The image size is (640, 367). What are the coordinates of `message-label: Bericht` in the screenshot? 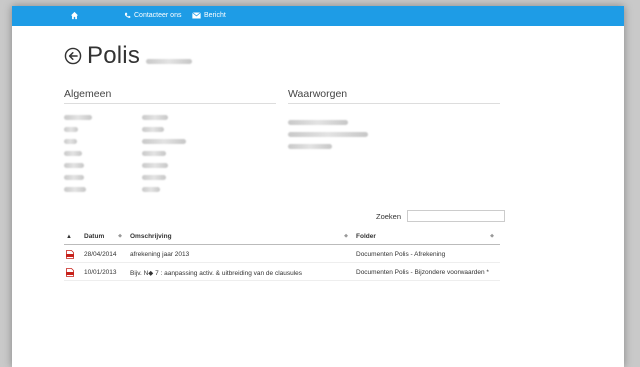 It's located at (215, 15).